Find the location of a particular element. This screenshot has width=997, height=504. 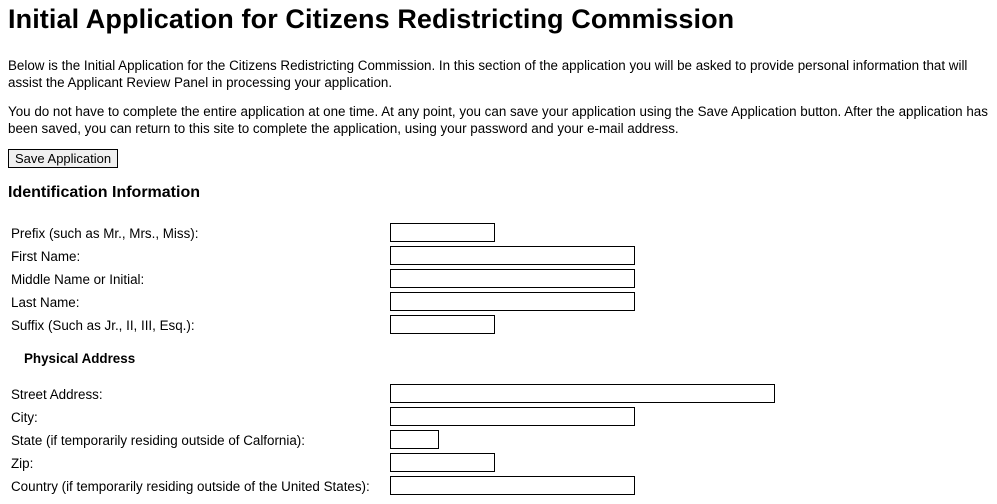

zip-input is located at coordinates (442, 462).